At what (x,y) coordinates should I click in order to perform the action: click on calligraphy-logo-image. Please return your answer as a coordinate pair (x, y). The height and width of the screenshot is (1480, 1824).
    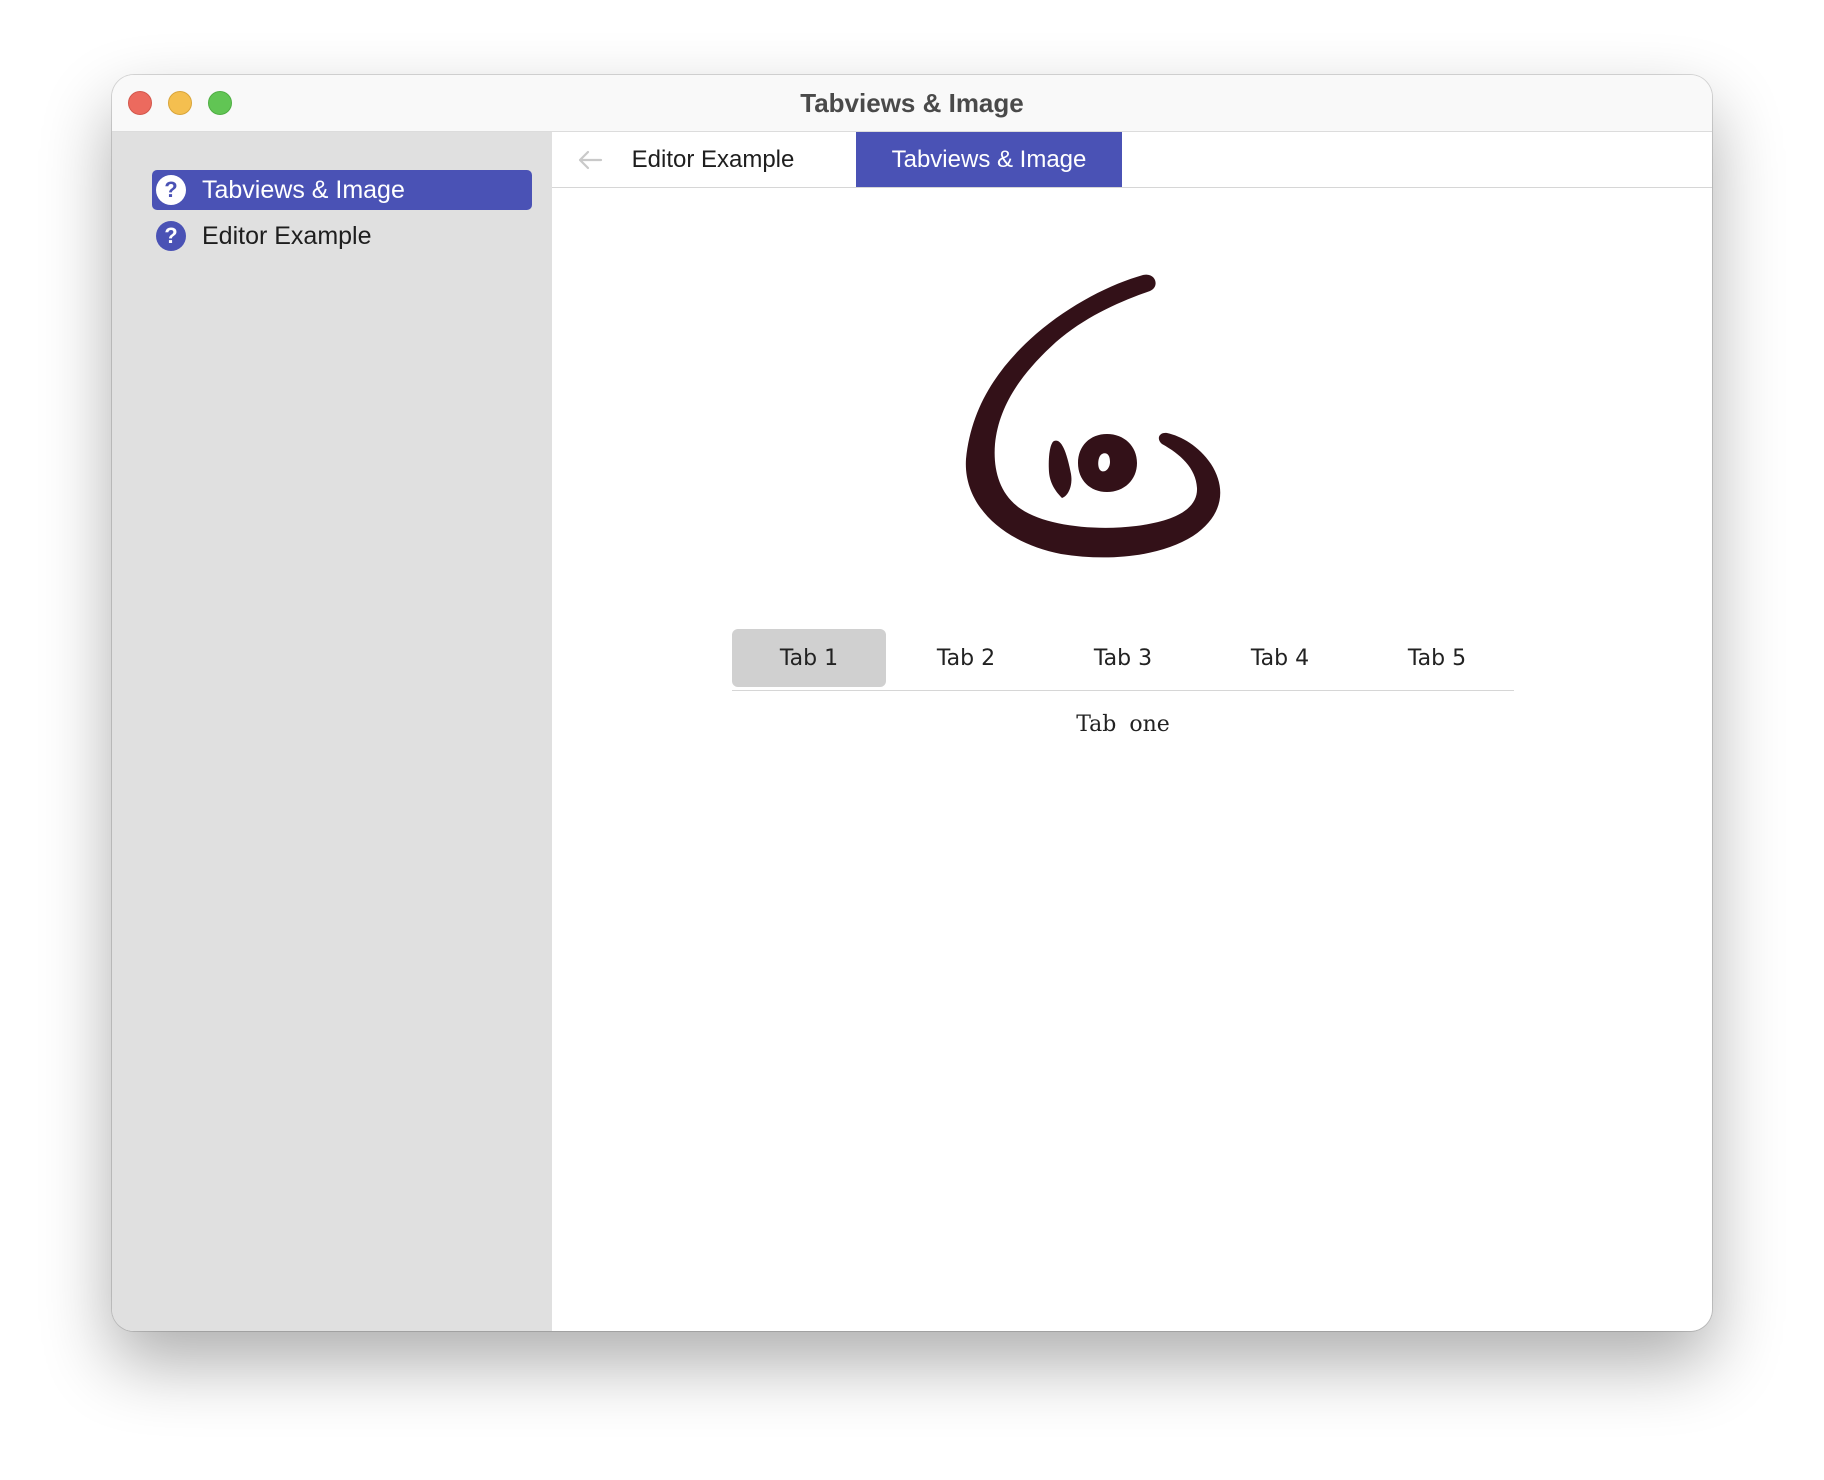
    Looking at the image, I should click on (1096, 416).